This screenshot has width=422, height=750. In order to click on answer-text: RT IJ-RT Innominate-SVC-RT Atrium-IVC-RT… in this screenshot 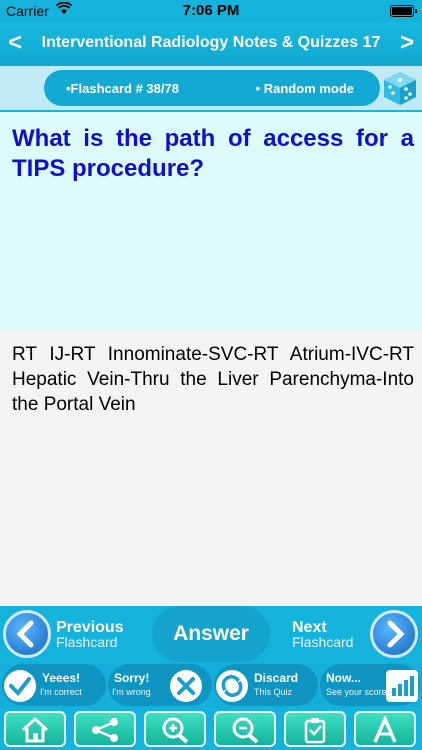, I will do `click(213, 379)`.